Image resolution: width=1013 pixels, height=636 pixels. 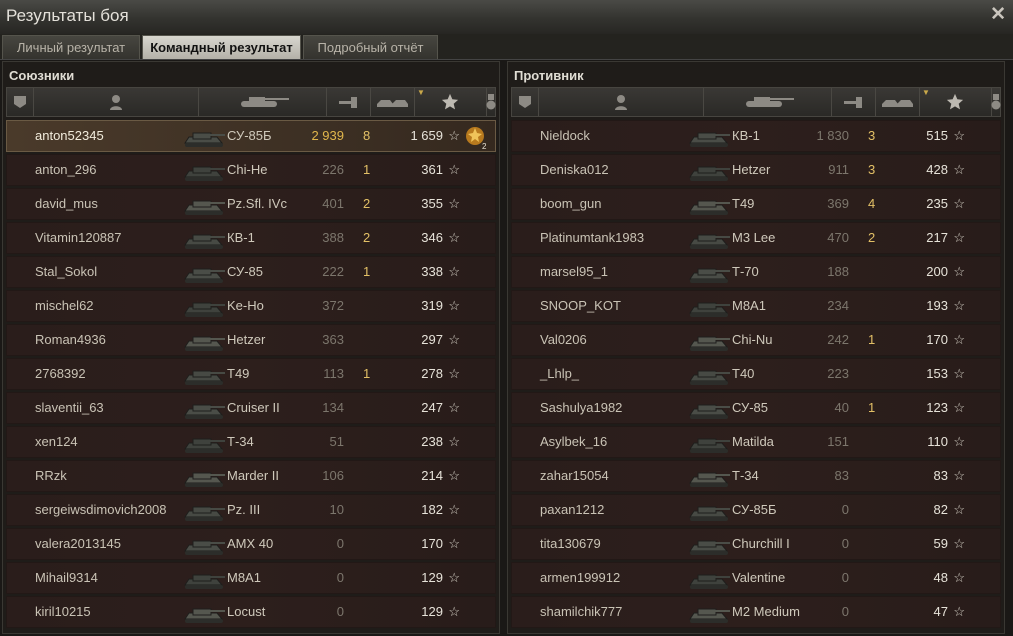 What do you see at coordinates (251, 340) in the screenshot?
I see `allies-row: Roman4936 Hetzer 363 297 ☆` at bounding box center [251, 340].